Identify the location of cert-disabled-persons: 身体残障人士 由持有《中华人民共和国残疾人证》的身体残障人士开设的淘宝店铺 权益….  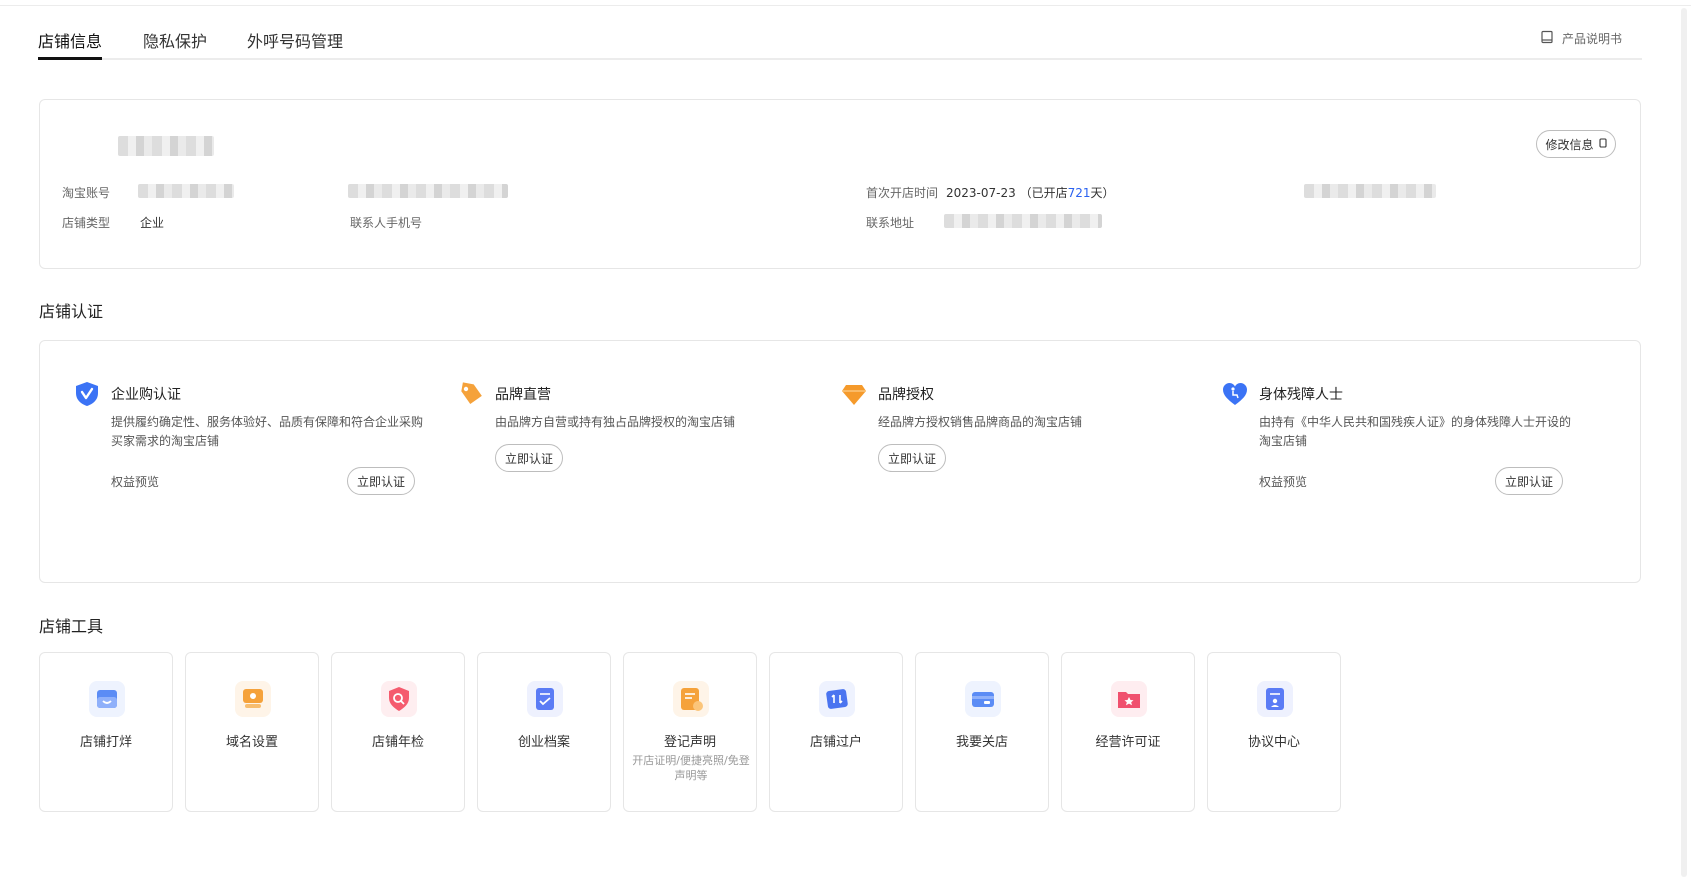
(1396, 437).